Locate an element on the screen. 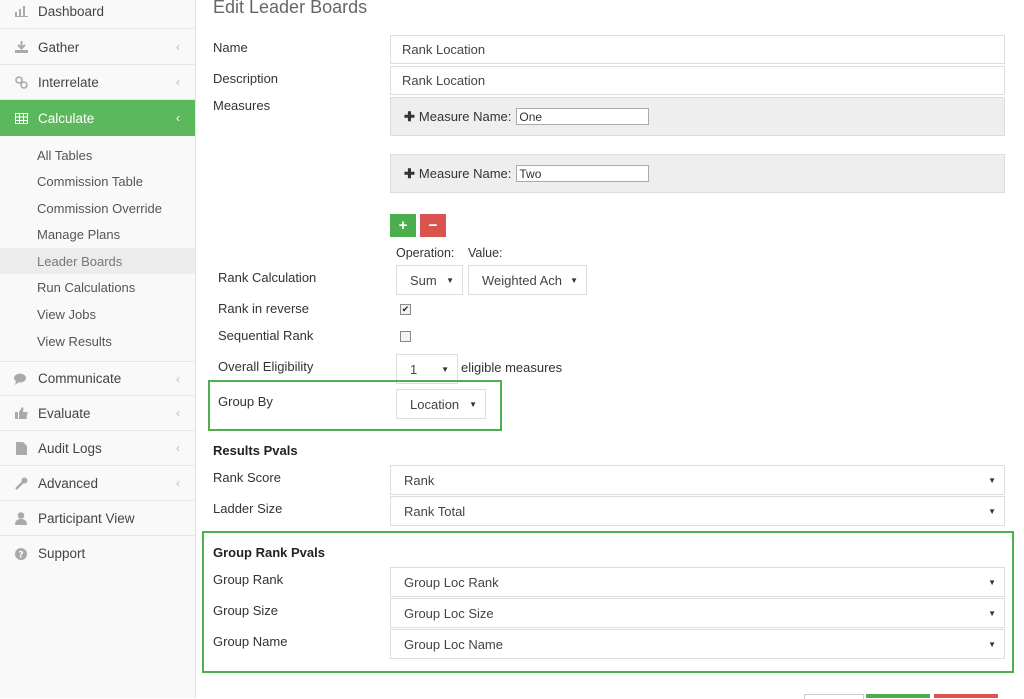 Image resolution: width=1024 pixels, height=699 pixels. overall-eligibility-label: Overall Eligibility is located at coordinates (266, 366).